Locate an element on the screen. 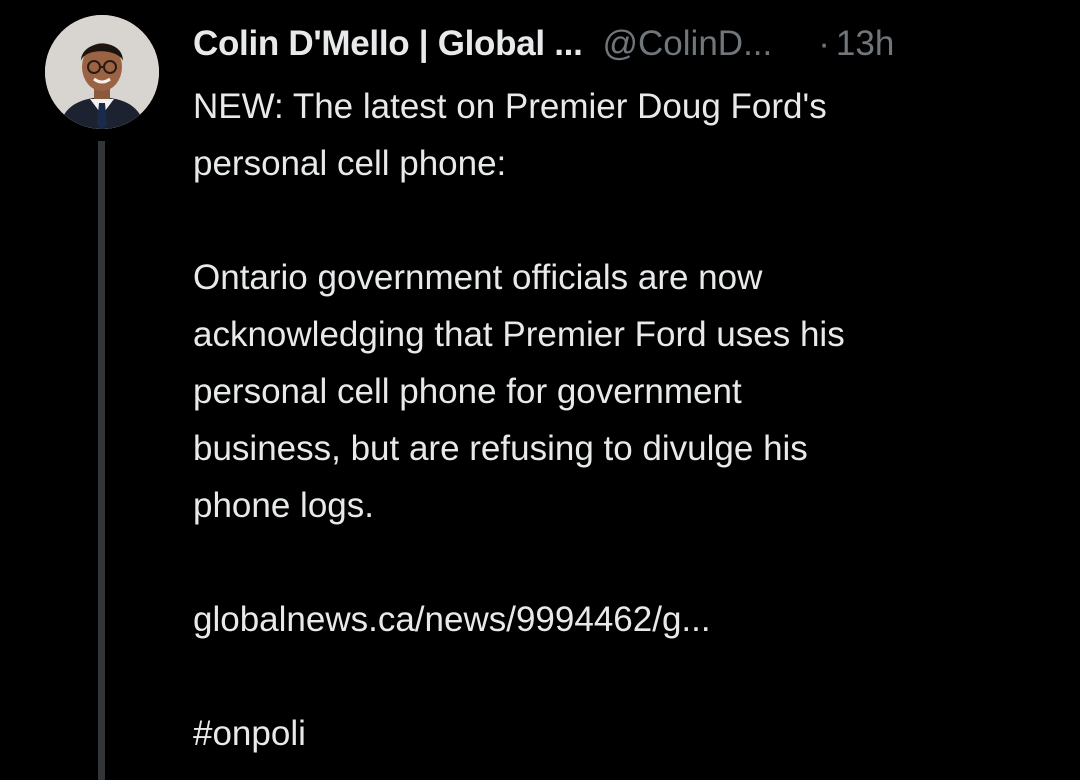  avatar-photo-icon is located at coordinates (102, 72).